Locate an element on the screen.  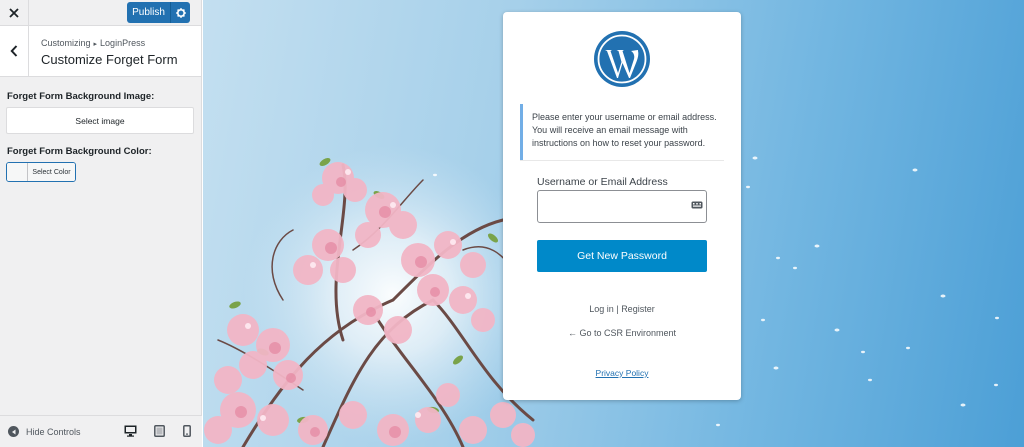
login-register-links: Log in | Register is located at coordinates (622, 309).